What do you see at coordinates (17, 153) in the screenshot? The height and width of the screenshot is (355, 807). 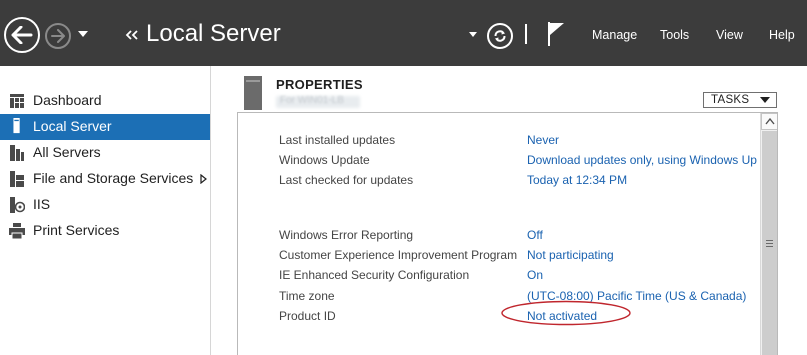 I see `all-servers-icon` at bounding box center [17, 153].